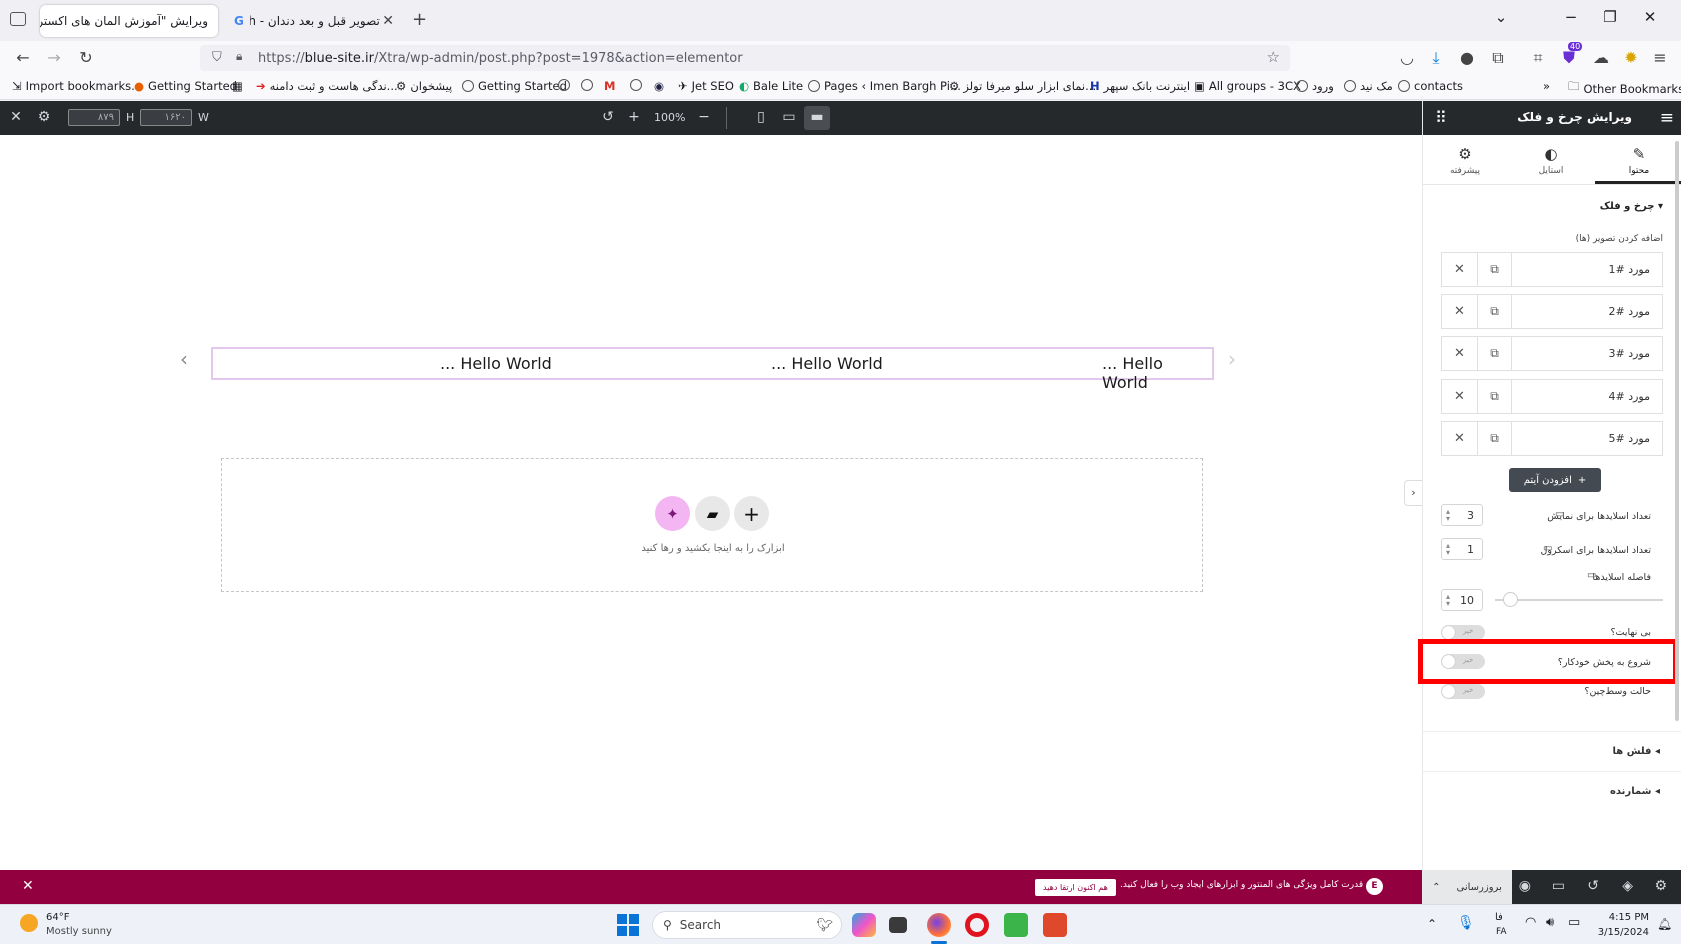 The width and height of the screenshot is (1681, 944). I want to click on slides-to-show-input: ▴ ▾ 3, so click(1462, 515).